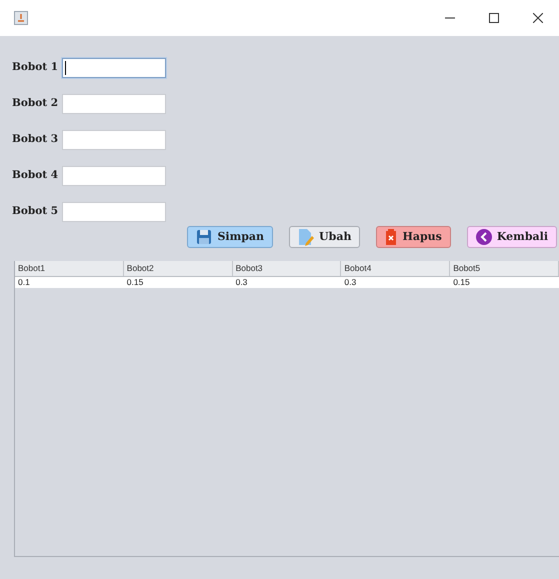  I want to click on field-label: Bobot 4, so click(34, 176).